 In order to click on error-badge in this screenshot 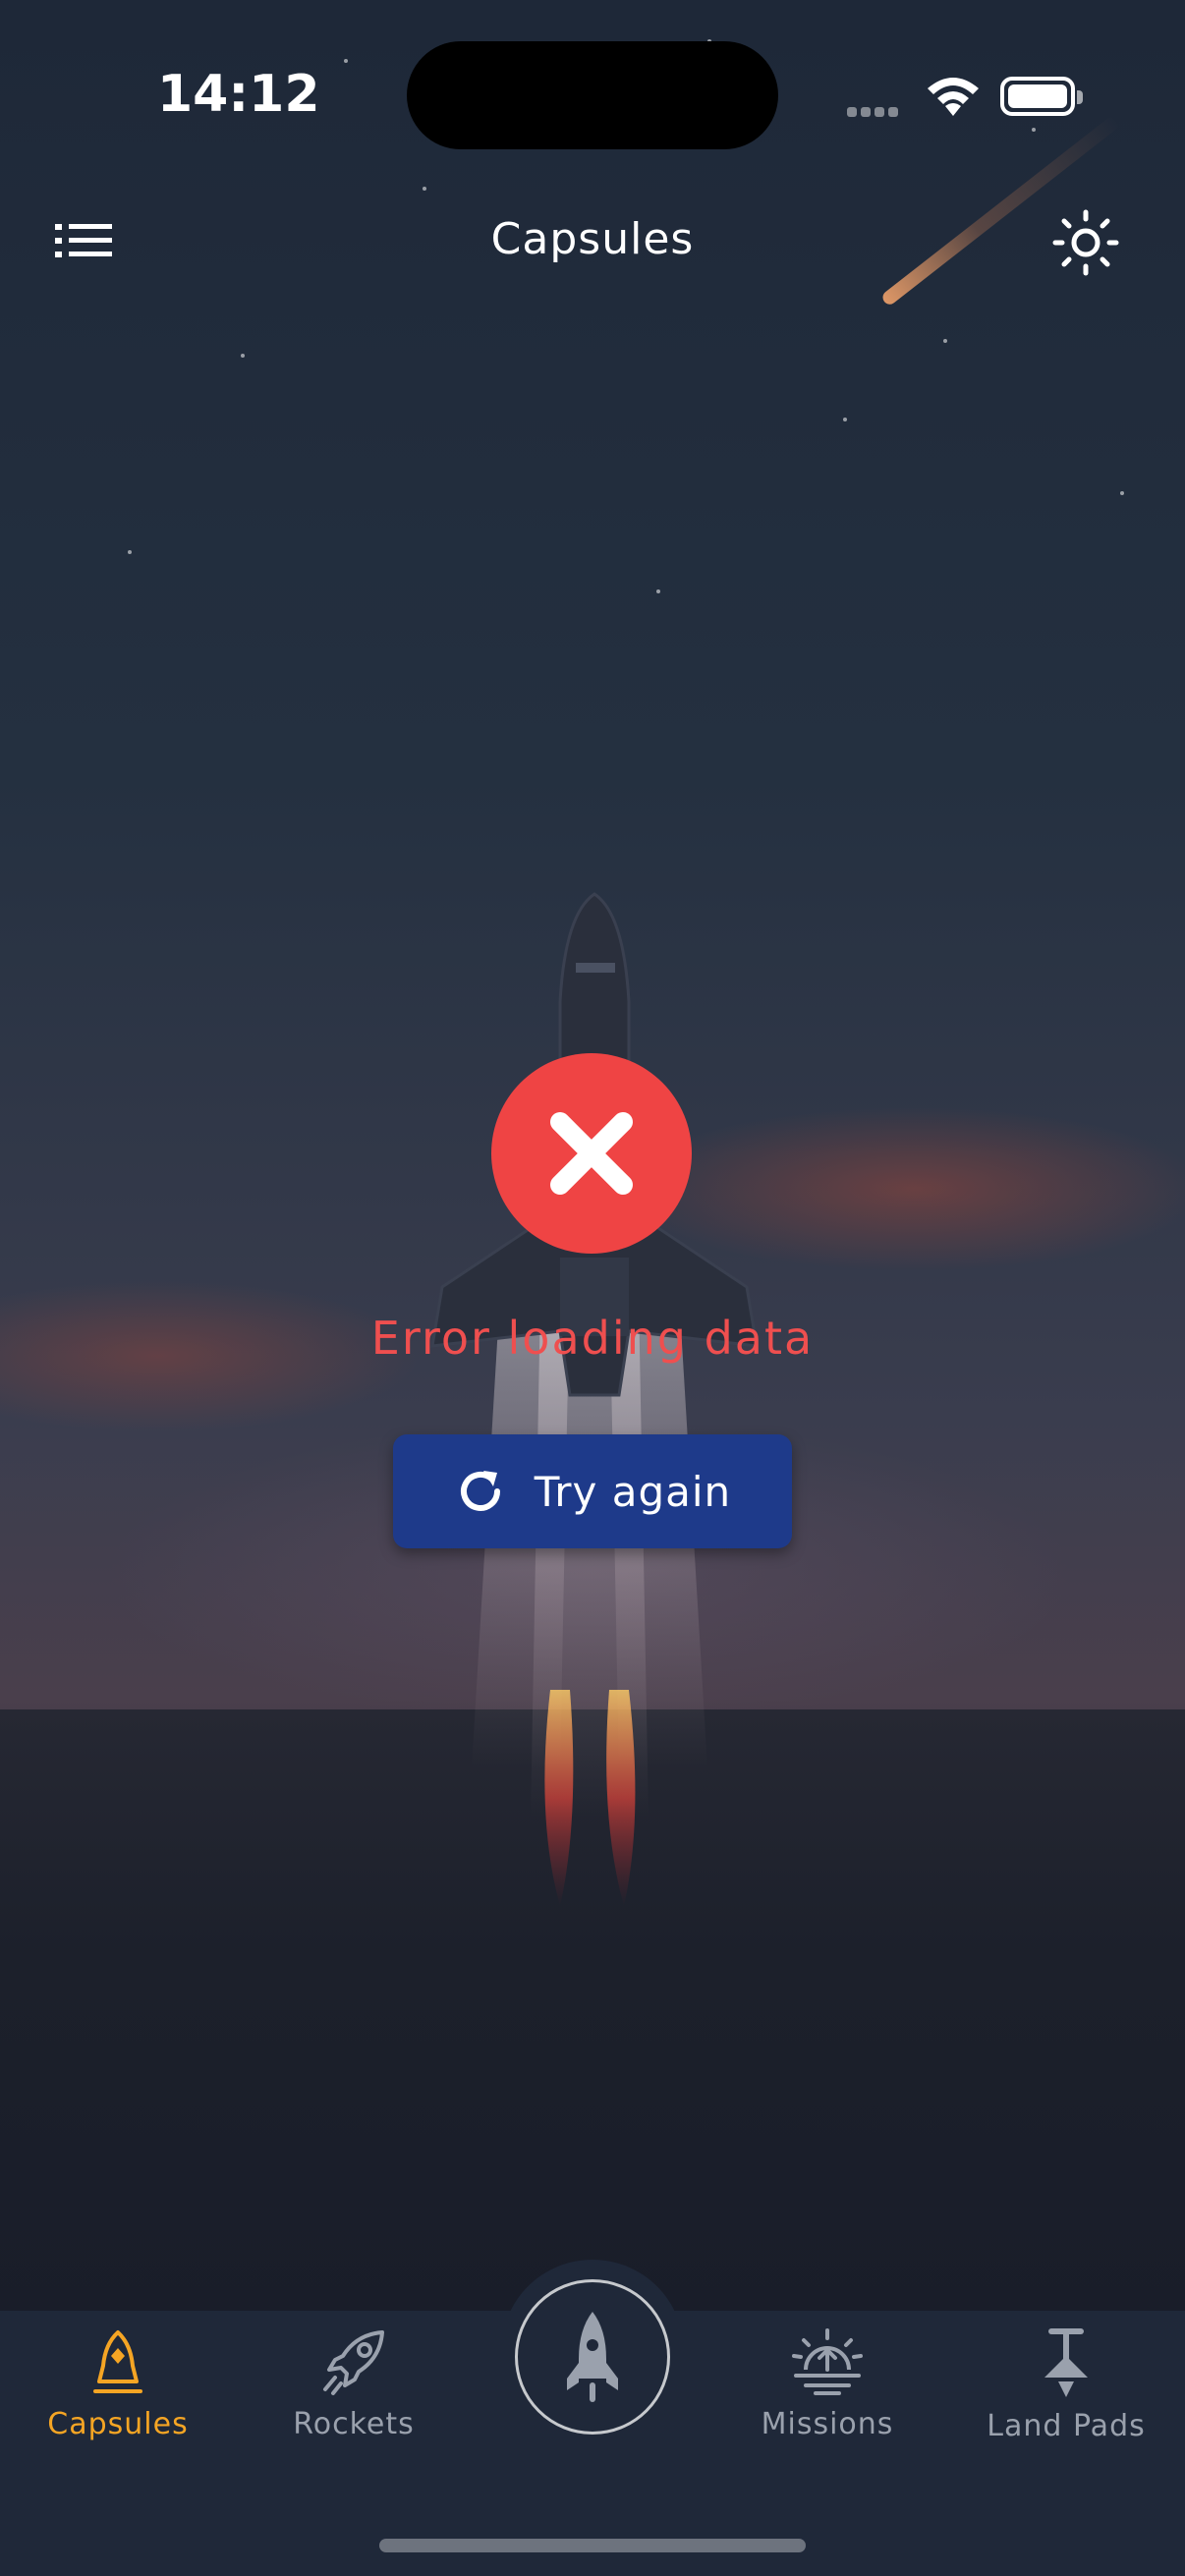, I will do `click(592, 1153)`.